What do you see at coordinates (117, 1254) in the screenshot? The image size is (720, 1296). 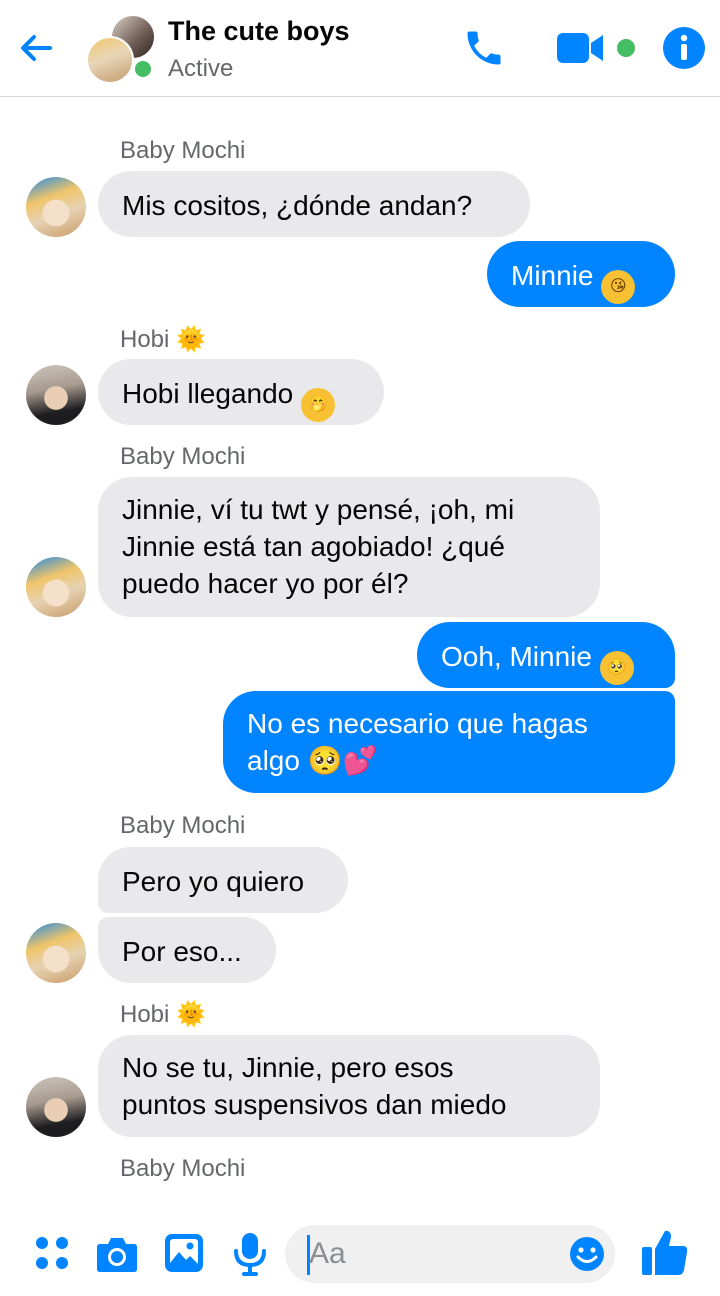 I see `camera-icon` at bounding box center [117, 1254].